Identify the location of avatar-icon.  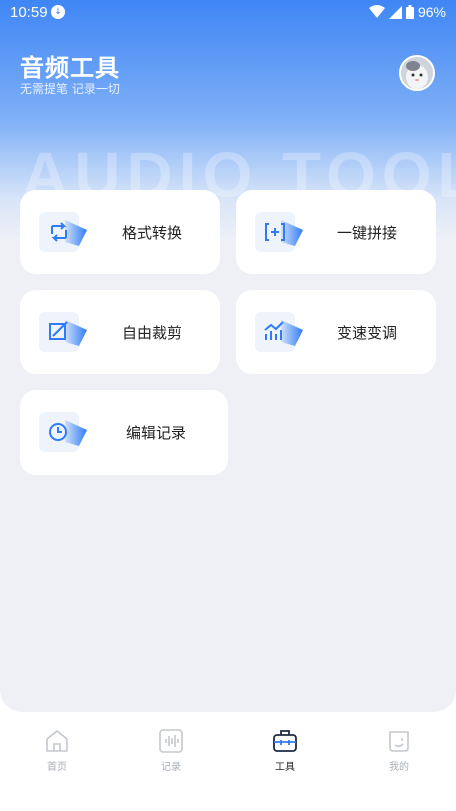
(417, 73).